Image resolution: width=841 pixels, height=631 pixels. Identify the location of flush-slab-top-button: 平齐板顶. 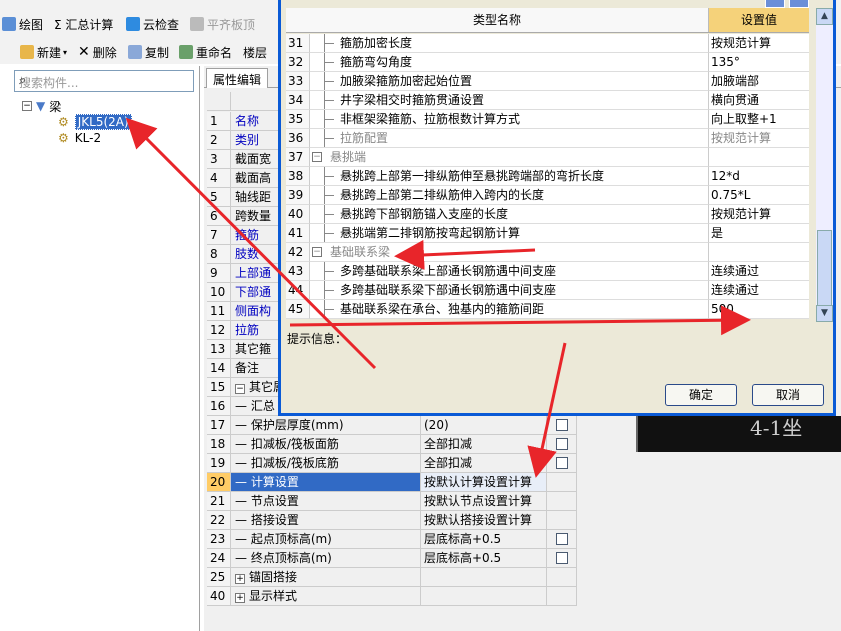
(222, 24).